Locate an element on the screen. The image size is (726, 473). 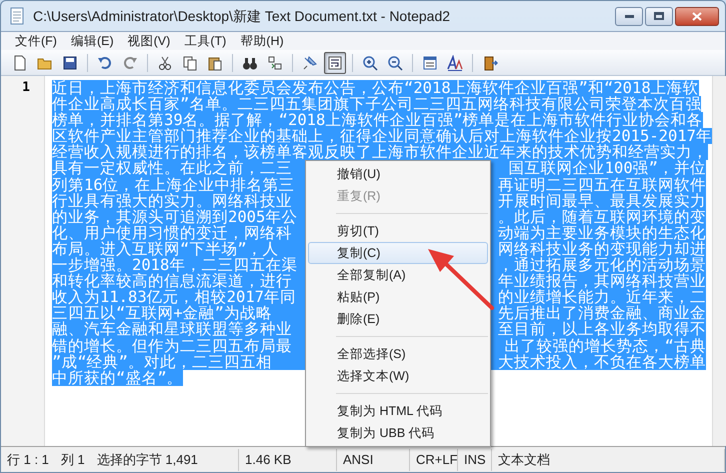
selected-text: 的业务，其源头可追溯到2005年公 is located at coordinates (178, 216).